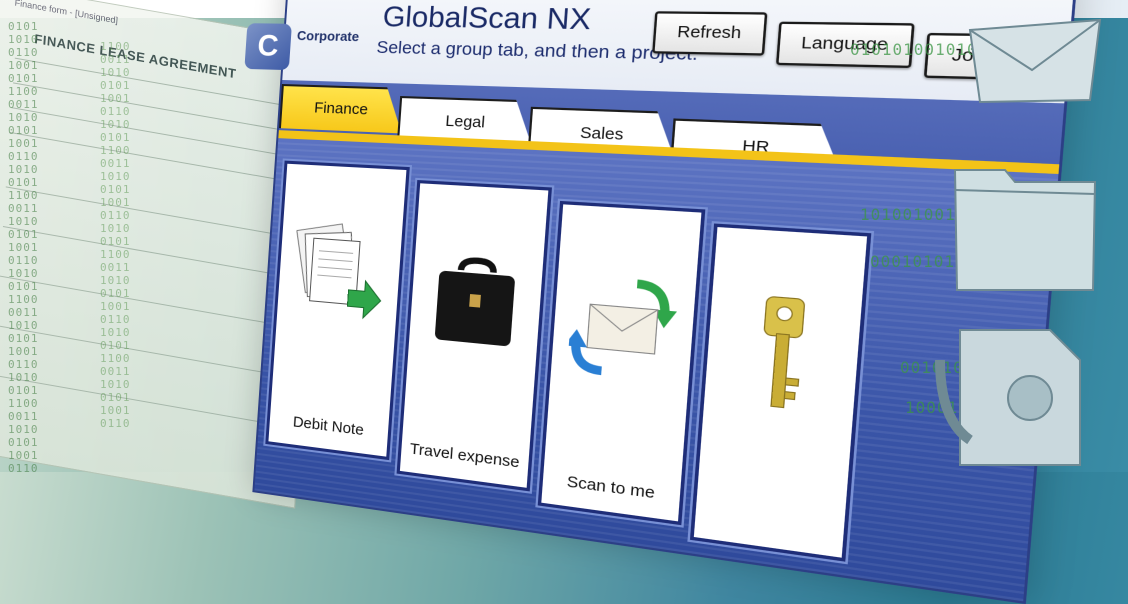 The width and height of the screenshot is (1128, 604). What do you see at coordinates (782, 357) in the screenshot?
I see `key-icon` at bounding box center [782, 357].